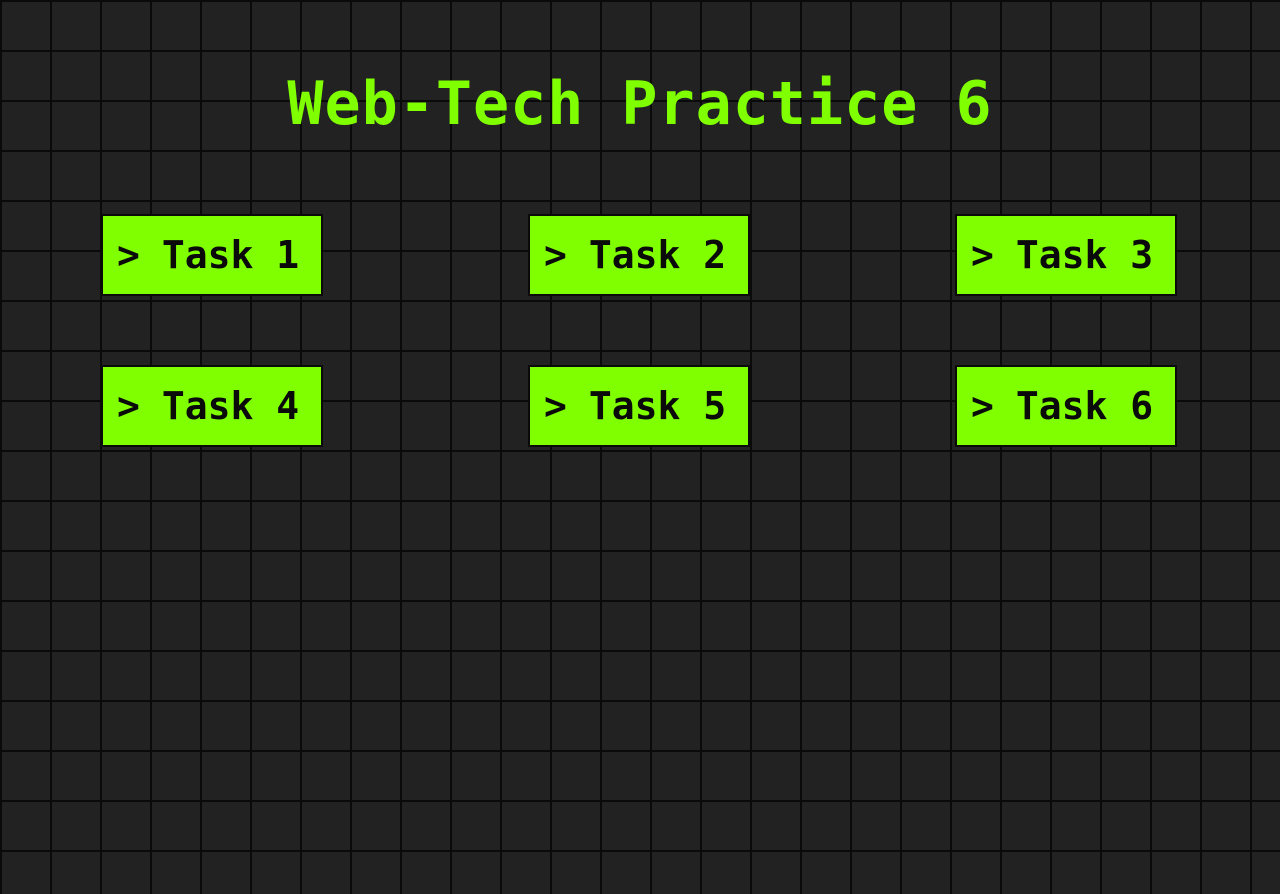 The height and width of the screenshot is (894, 1280). Describe the element at coordinates (657, 255) in the screenshot. I see `task-2-label: Task 2` at that location.